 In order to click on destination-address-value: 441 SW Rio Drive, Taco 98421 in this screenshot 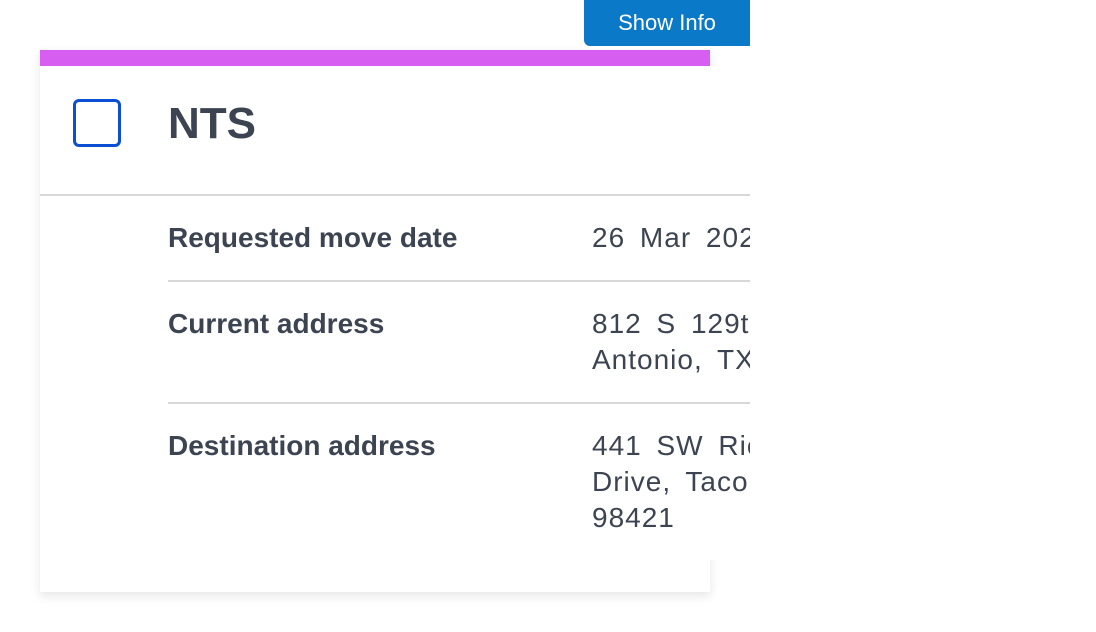, I will do `click(671, 482)`.